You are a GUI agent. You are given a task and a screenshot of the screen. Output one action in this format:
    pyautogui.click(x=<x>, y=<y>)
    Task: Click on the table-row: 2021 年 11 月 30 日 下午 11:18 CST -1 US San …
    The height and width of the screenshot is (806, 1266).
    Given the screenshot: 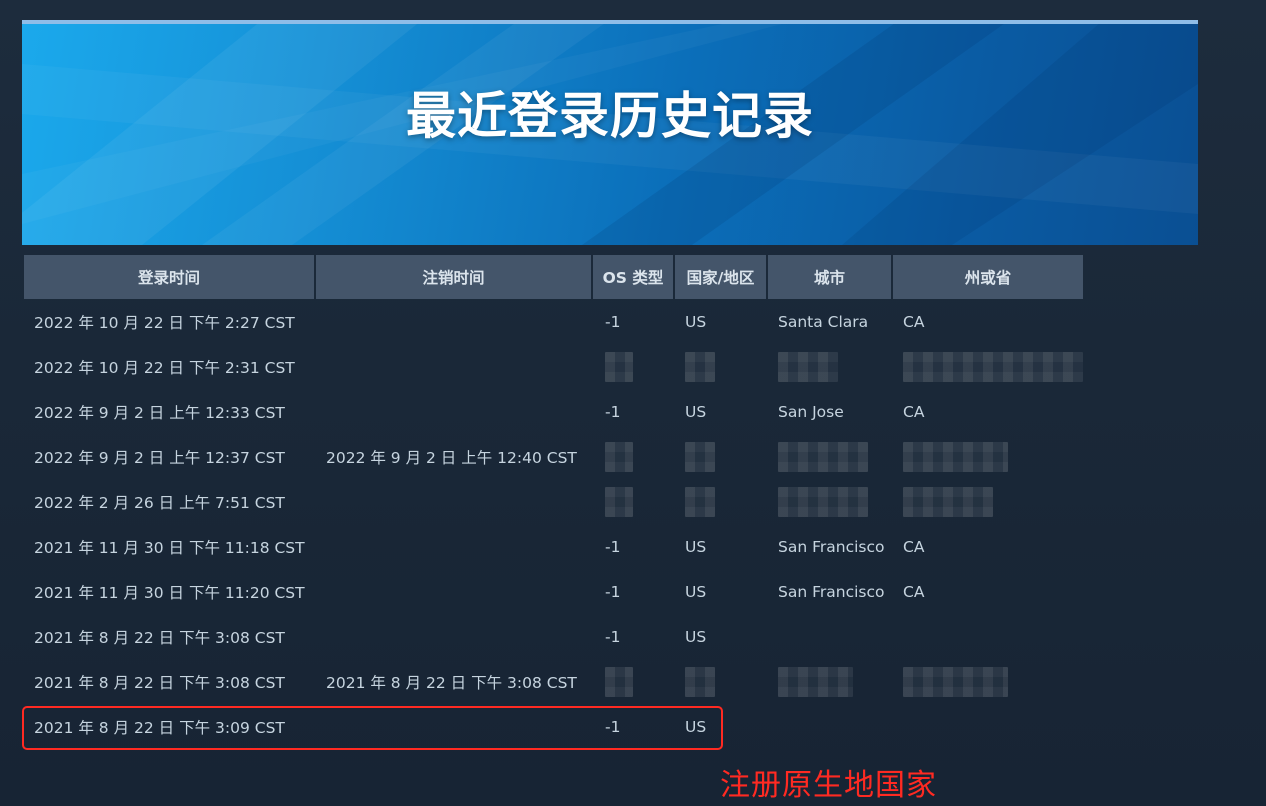 What is the action you would take?
    pyautogui.click(x=553, y=546)
    